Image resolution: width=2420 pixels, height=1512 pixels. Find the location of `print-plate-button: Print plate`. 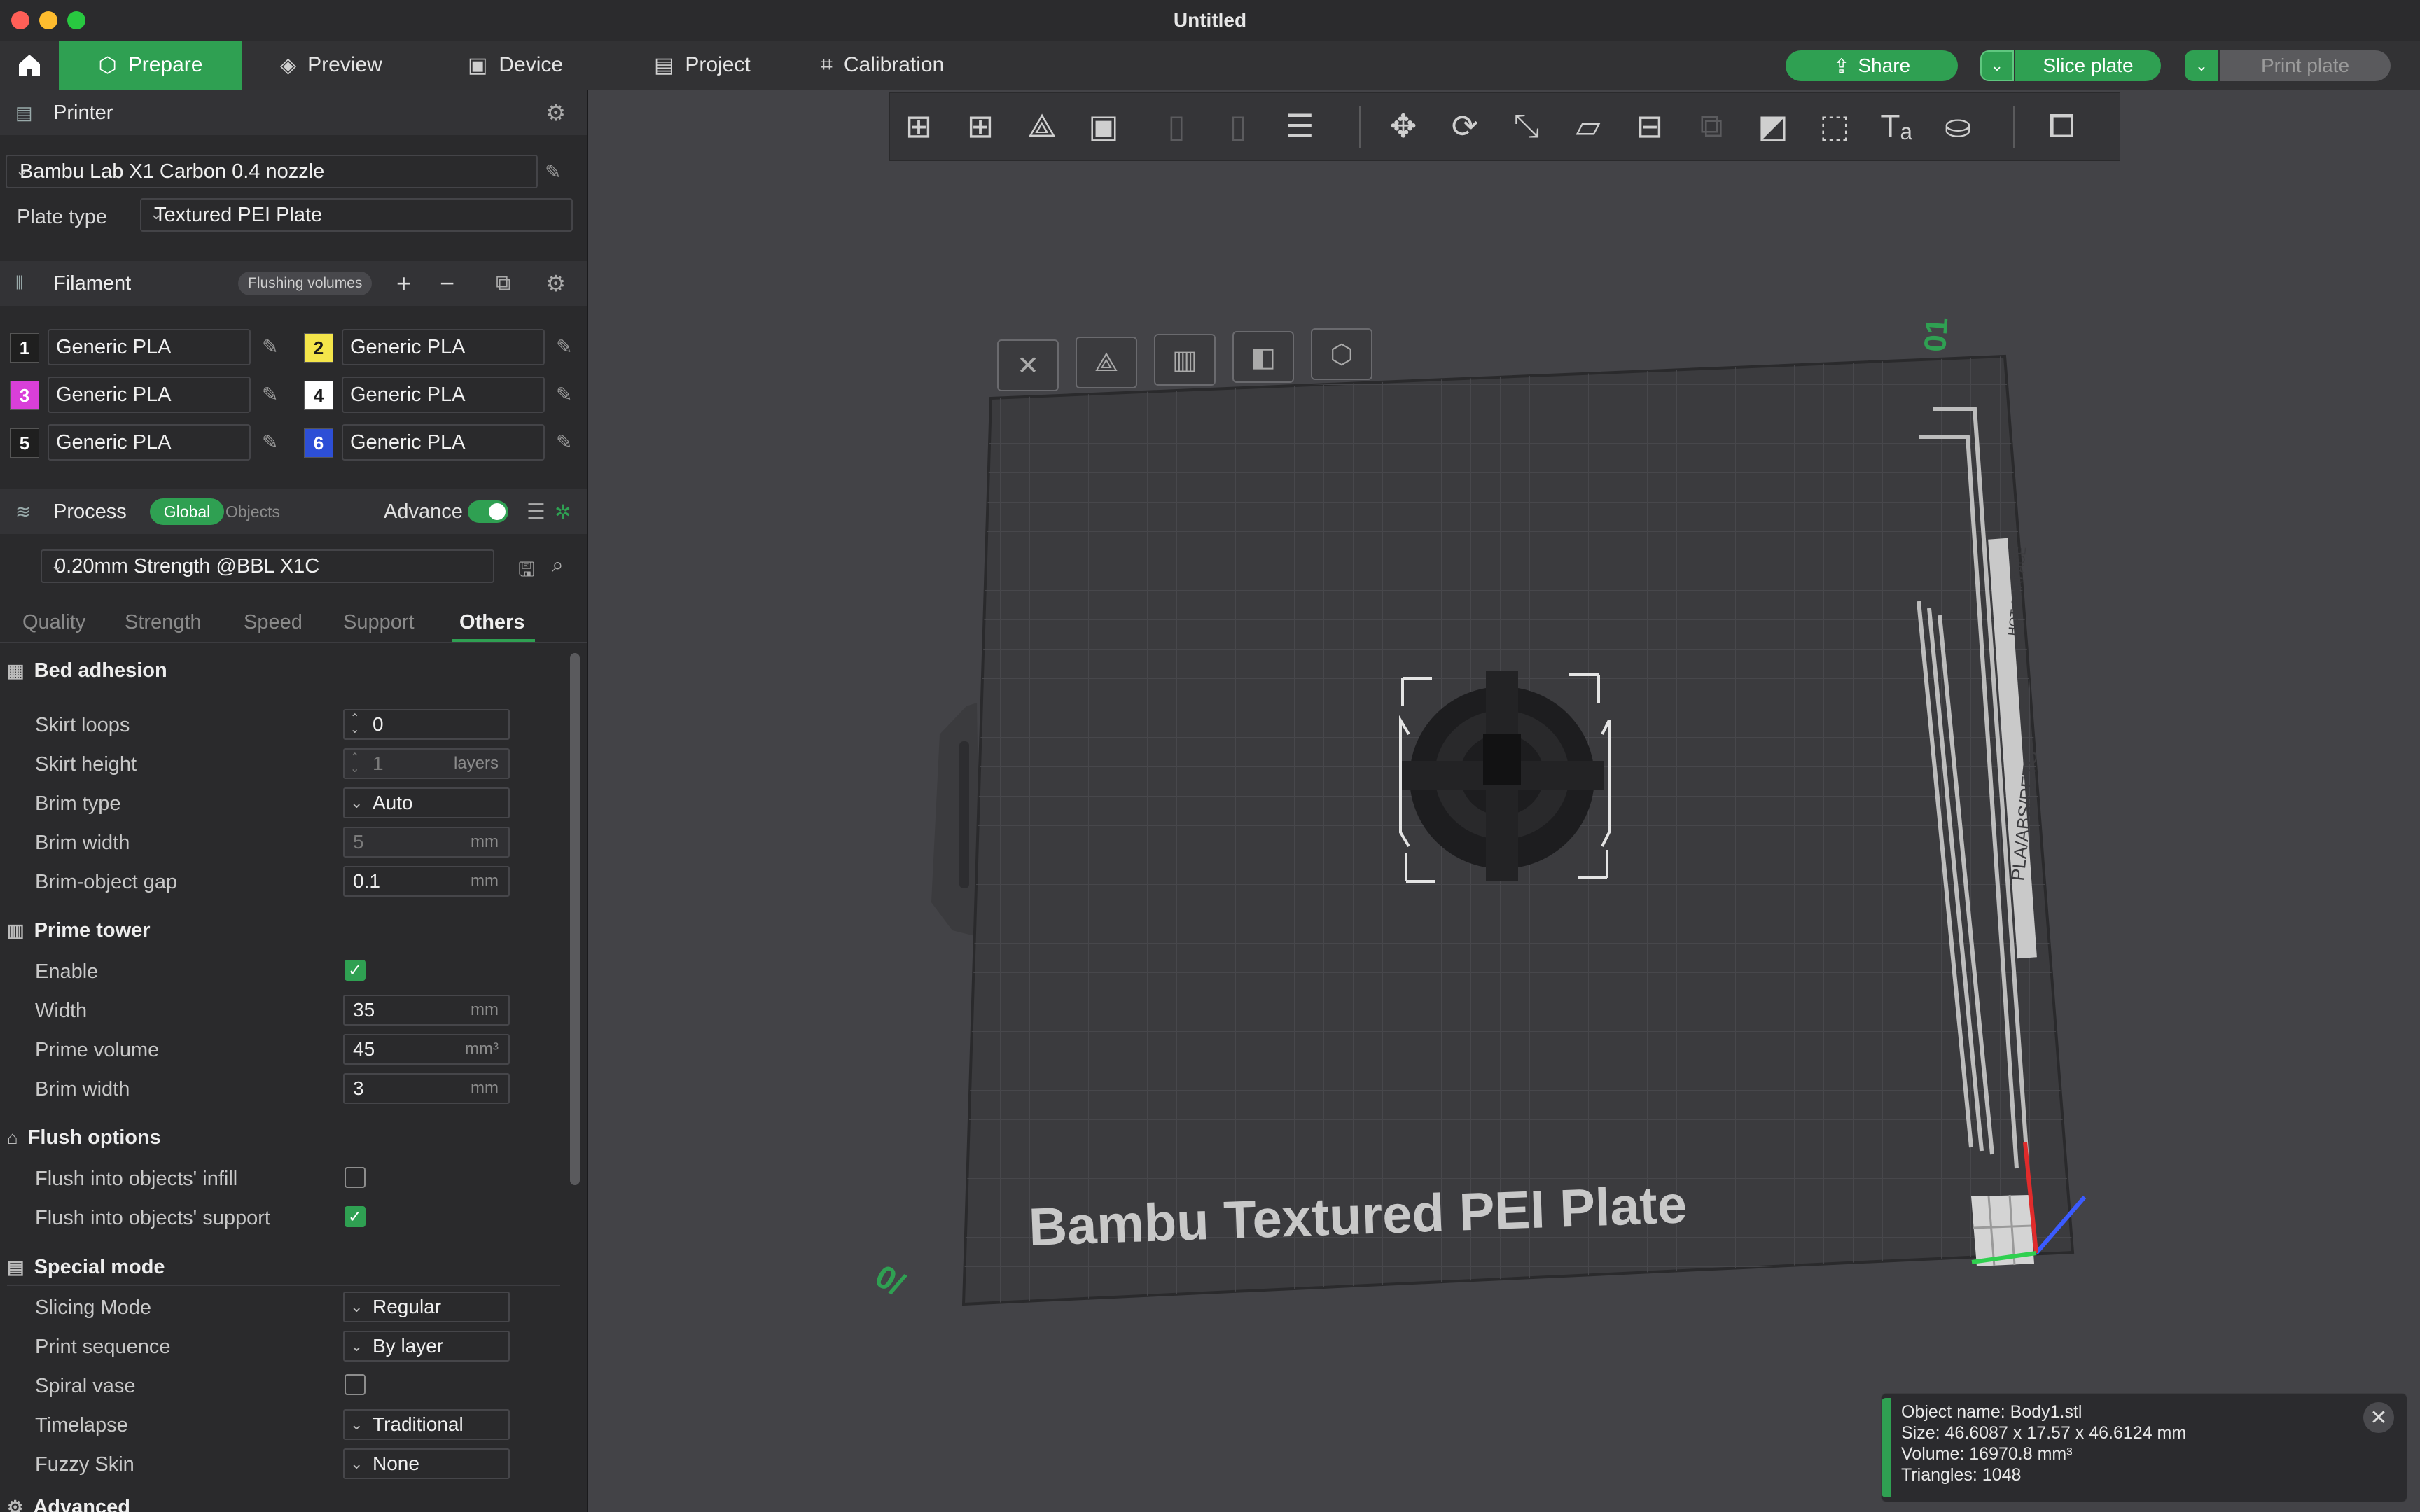

print-plate-button: Print plate is located at coordinates (2305, 65).